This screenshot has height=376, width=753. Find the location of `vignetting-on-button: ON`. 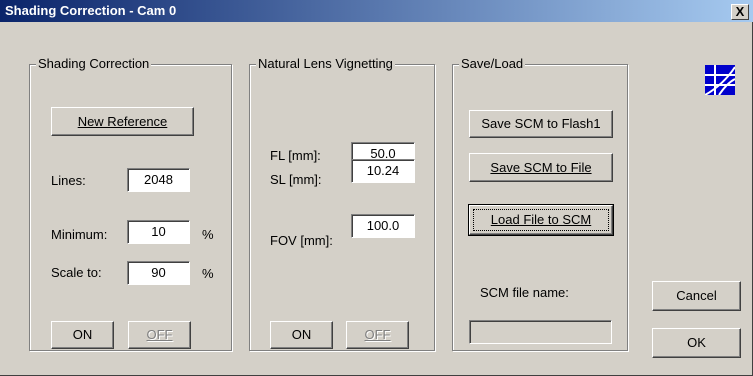

vignetting-on-button: ON is located at coordinates (301, 335).